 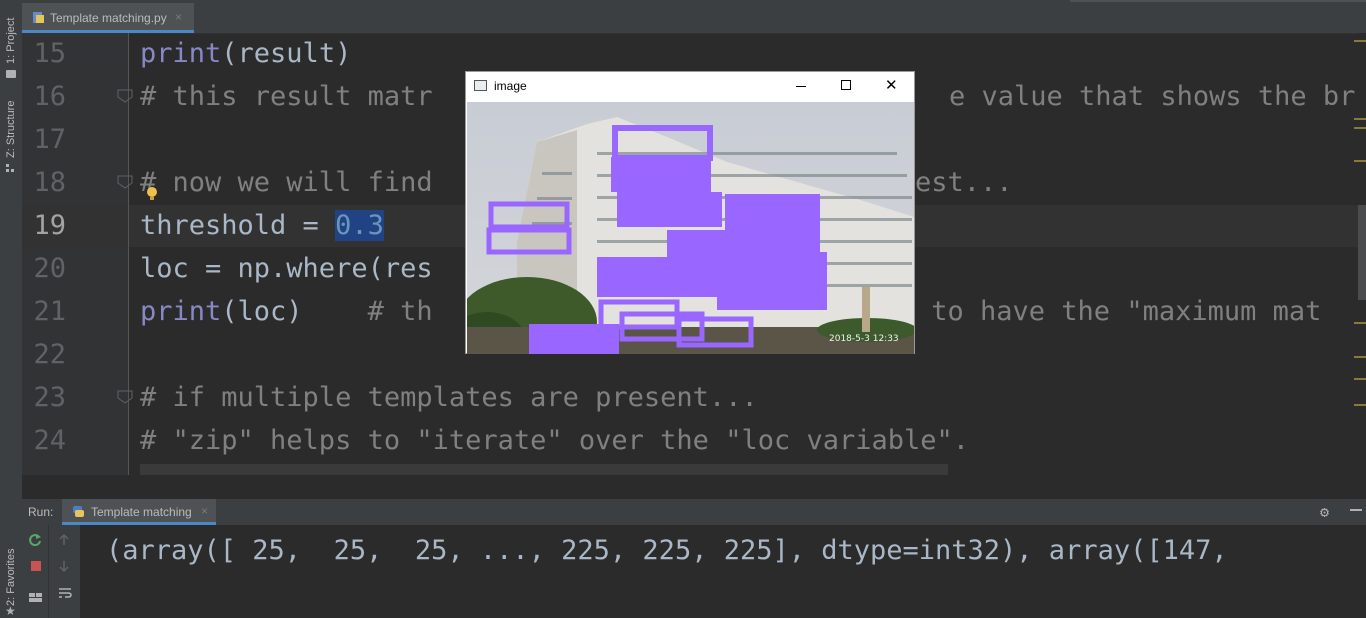 I want to click on code-line-19: threshold = 0.3, so click(x=262, y=225).